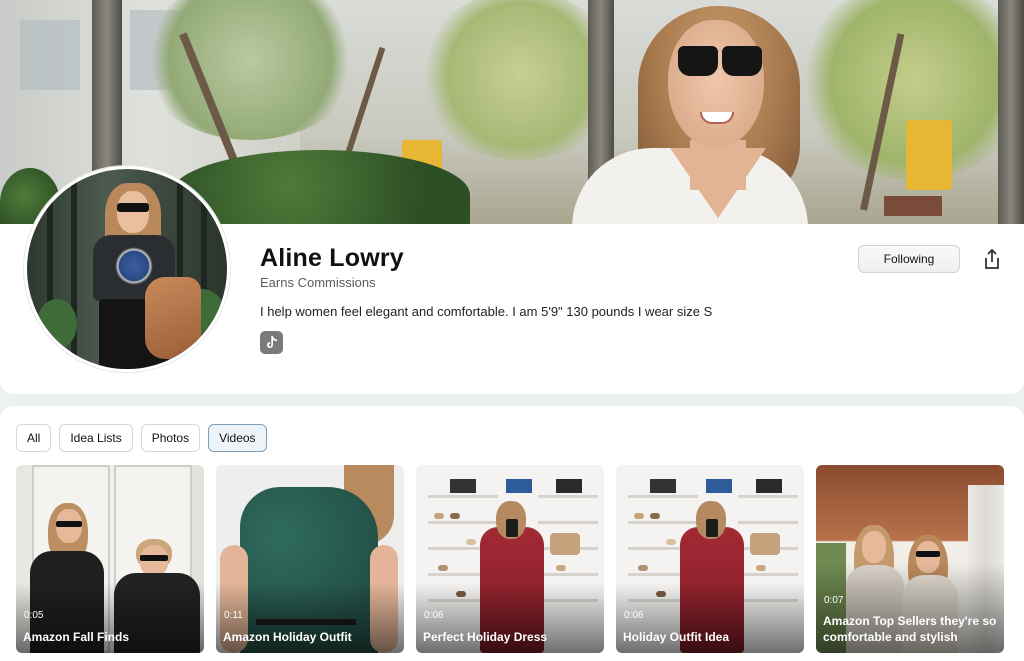 Image resolution: width=1024 pixels, height=661 pixels. Describe the element at coordinates (271, 342) in the screenshot. I see `tiktok-icon` at that location.